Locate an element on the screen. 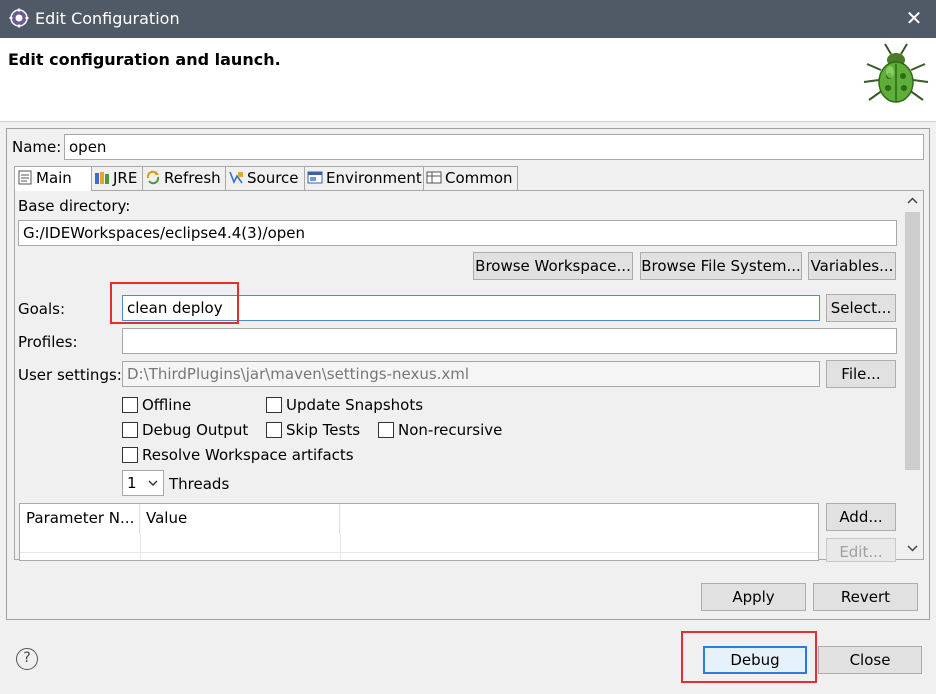 The image size is (936, 694). skip-tests-checkbox is located at coordinates (274, 430).